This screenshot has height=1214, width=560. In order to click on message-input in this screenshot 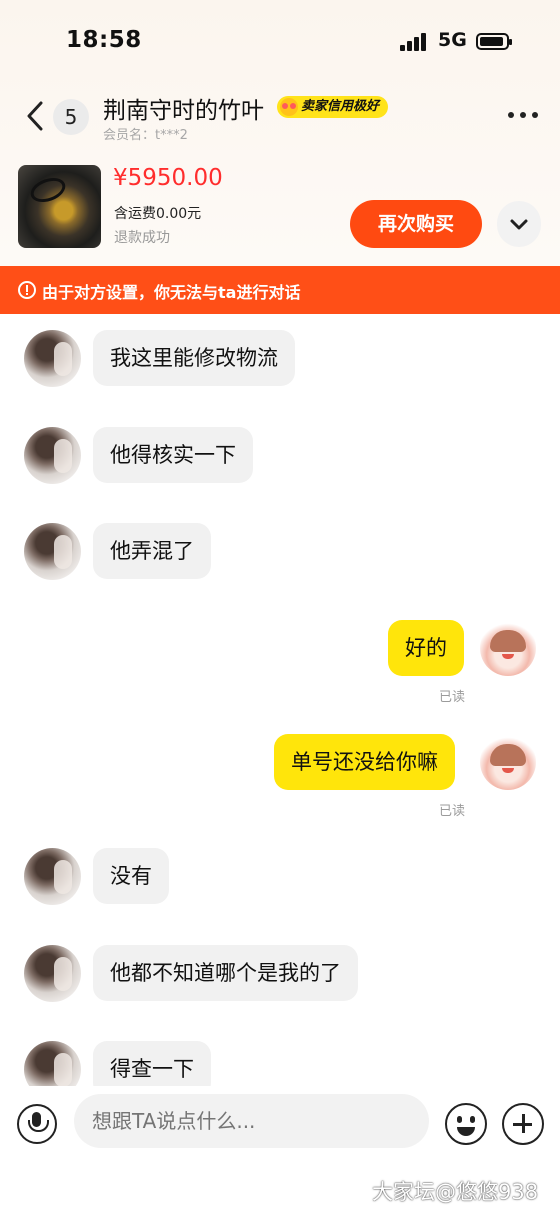, I will do `click(251, 1121)`.